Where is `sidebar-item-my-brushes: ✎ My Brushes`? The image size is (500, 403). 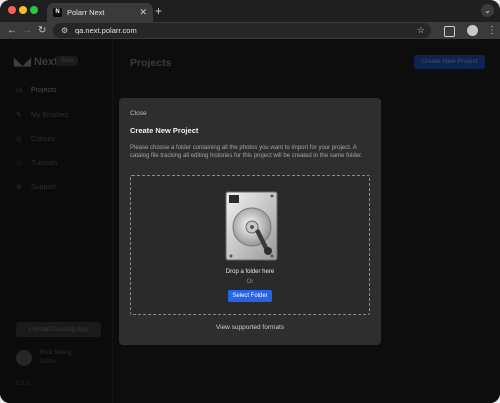
sidebar-item-my-brushes: ✎ My Brushes is located at coordinates (42, 115).